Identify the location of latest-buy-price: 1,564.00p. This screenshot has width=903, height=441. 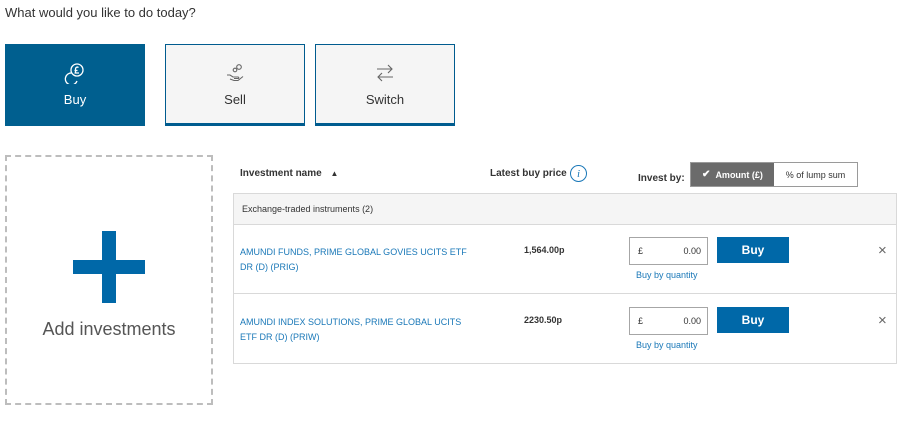
(544, 250).